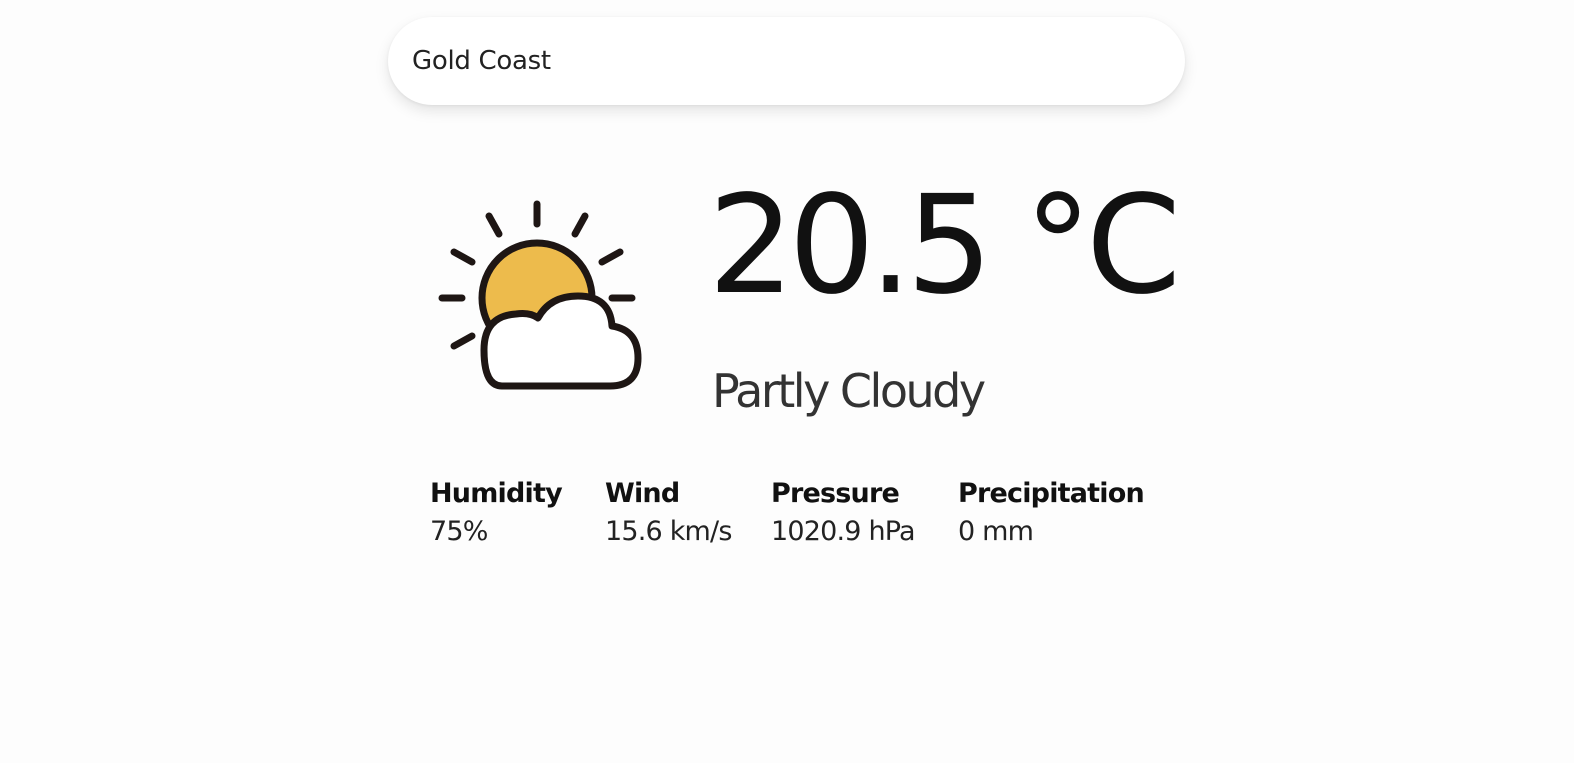 Image resolution: width=1574 pixels, height=763 pixels. Describe the element at coordinates (642, 493) in the screenshot. I see `stat-label: Wind` at that location.